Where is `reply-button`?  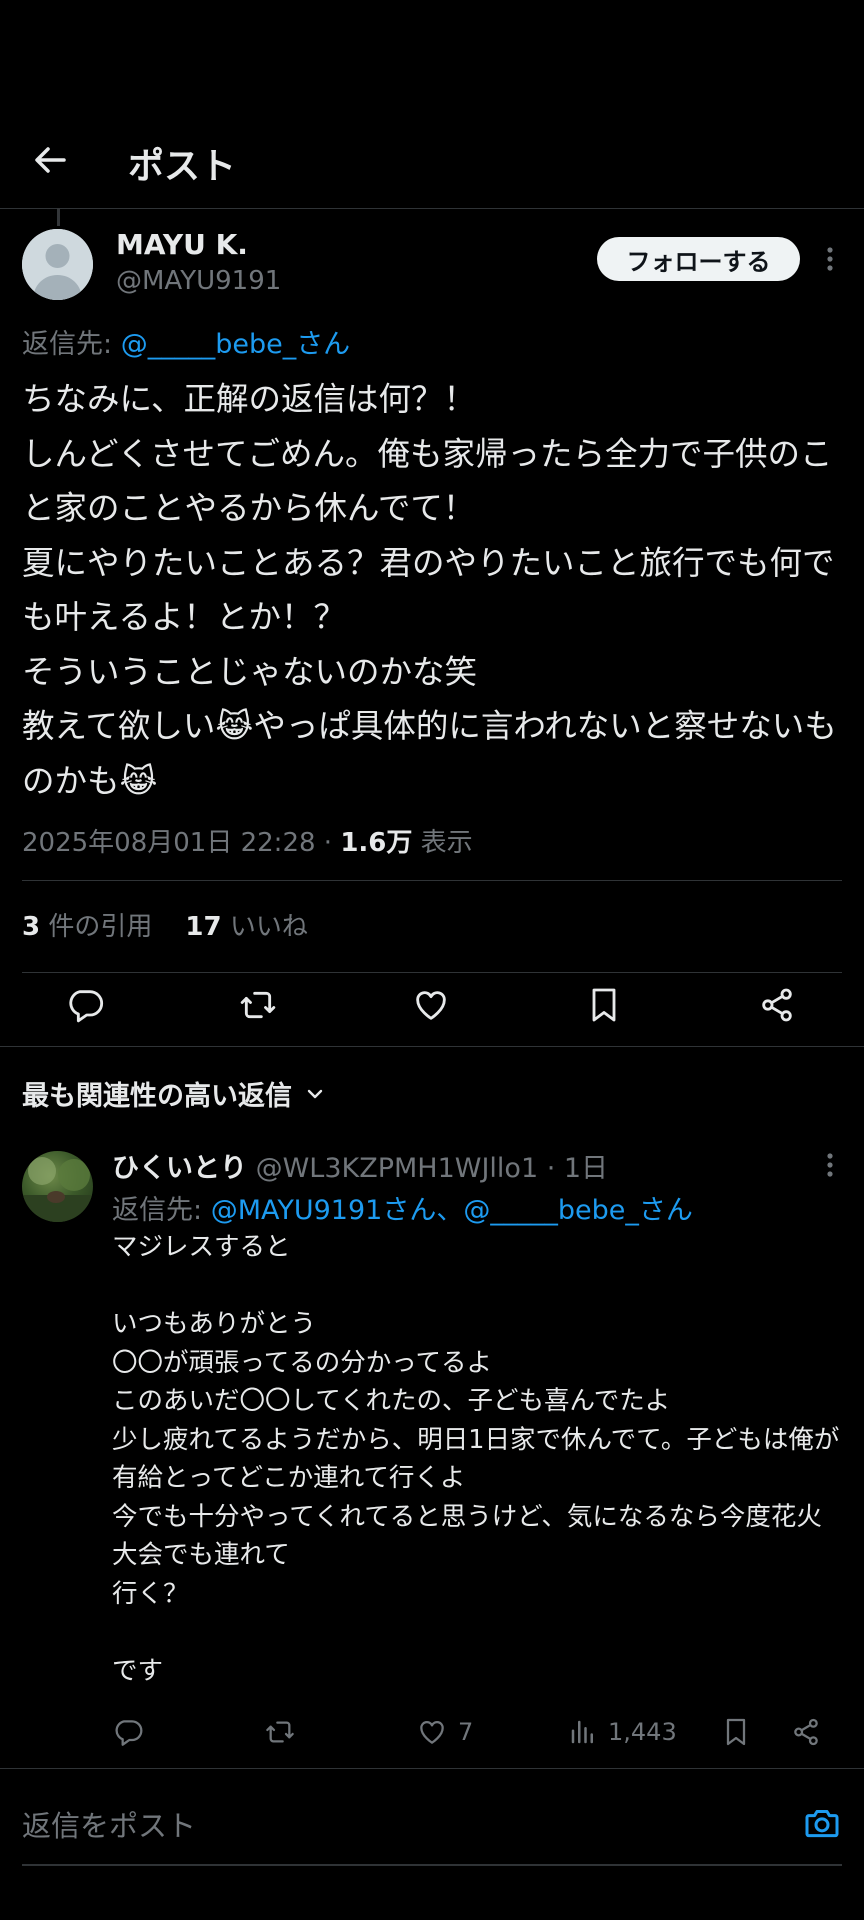
reply-button is located at coordinates (85, 1005).